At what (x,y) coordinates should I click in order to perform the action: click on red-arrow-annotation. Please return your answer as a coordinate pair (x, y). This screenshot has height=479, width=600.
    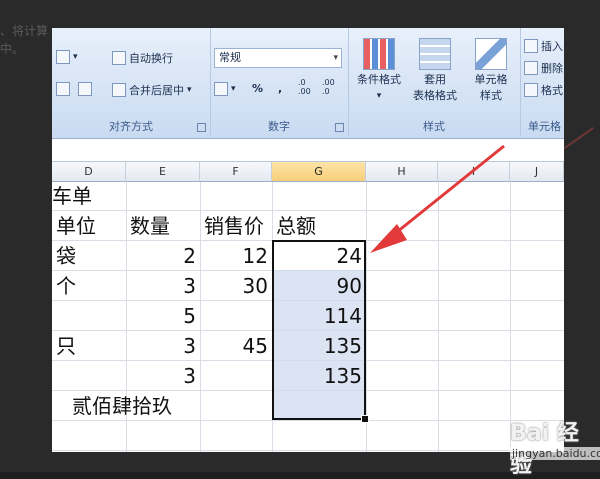
    Looking at the image, I should click on (437, 198).